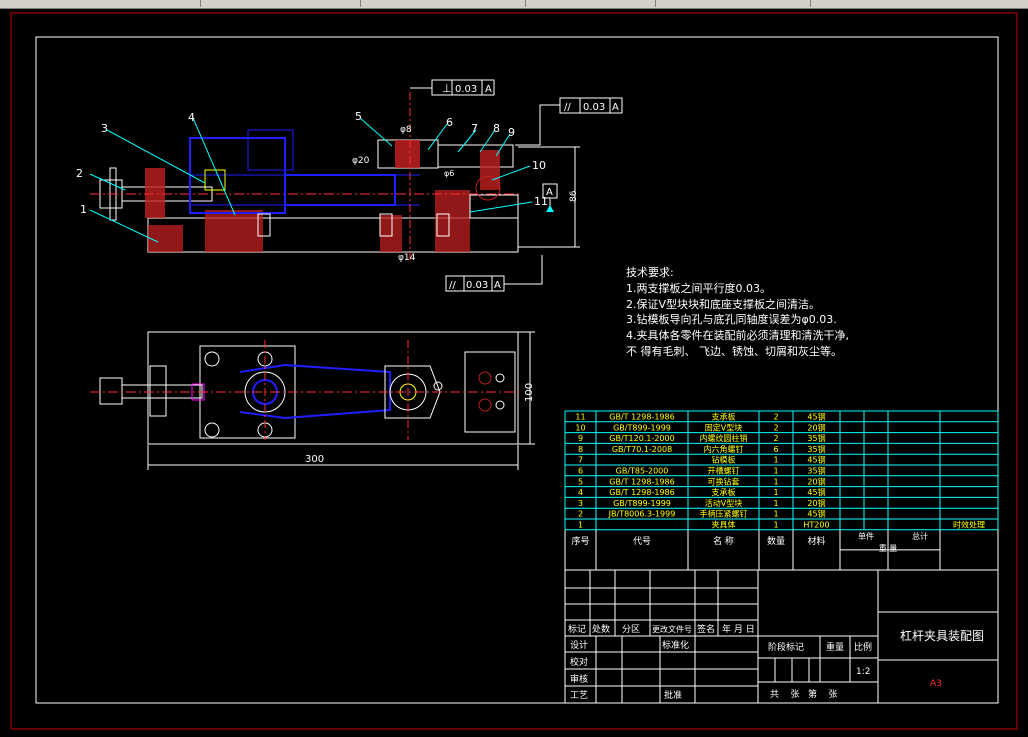 The height and width of the screenshot is (737, 1028). What do you see at coordinates (191, 117) in the screenshot?
I see `svg-text: 4` at bounding box center [191, 117].